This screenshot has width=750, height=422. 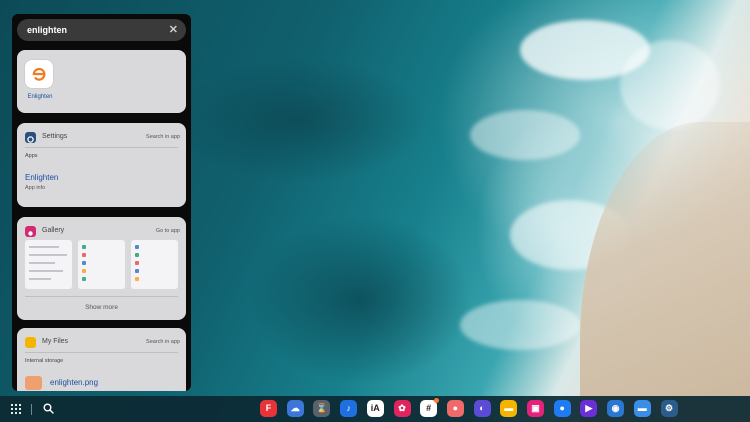 What do you see at coordinates (102, 232) in the screenshot?
I see `gallery-card-header: Gallery Go to app` at bounding box center [102, 232].